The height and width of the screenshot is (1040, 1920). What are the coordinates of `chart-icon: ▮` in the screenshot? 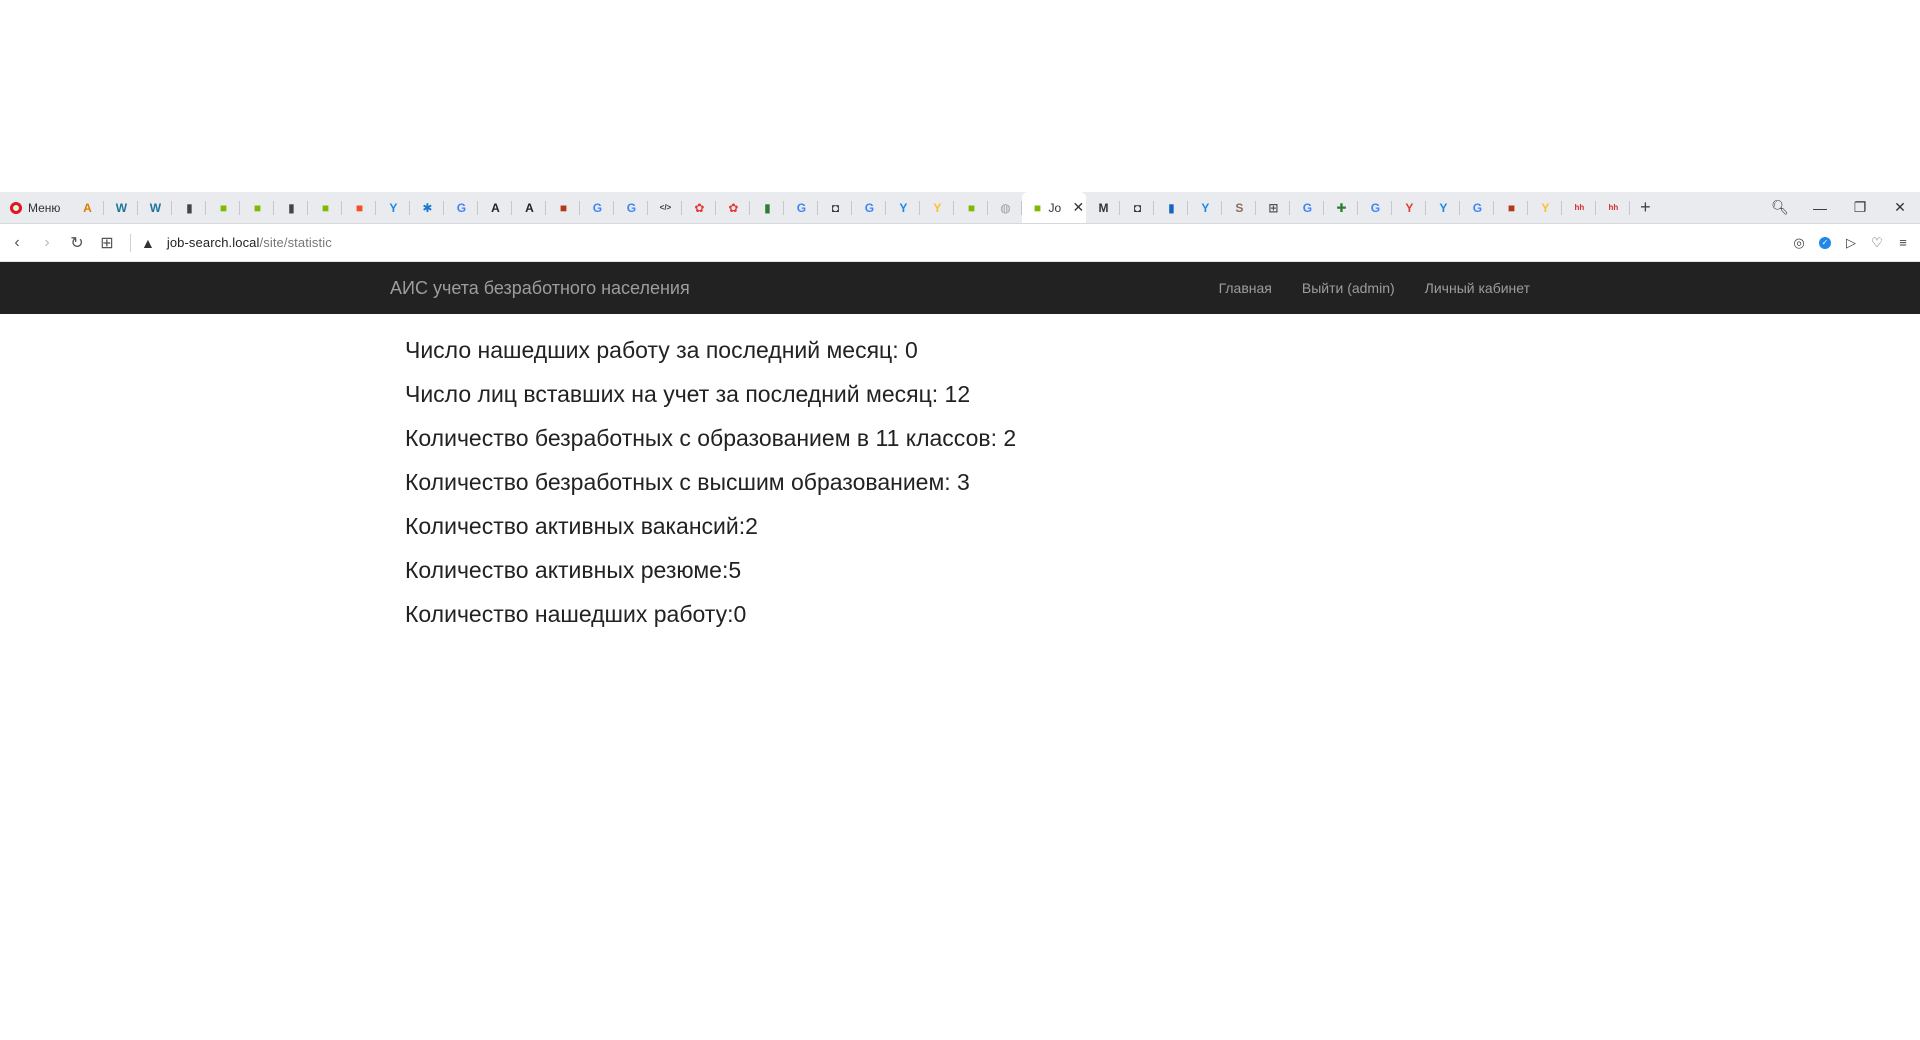 It's located at (1171, 207).